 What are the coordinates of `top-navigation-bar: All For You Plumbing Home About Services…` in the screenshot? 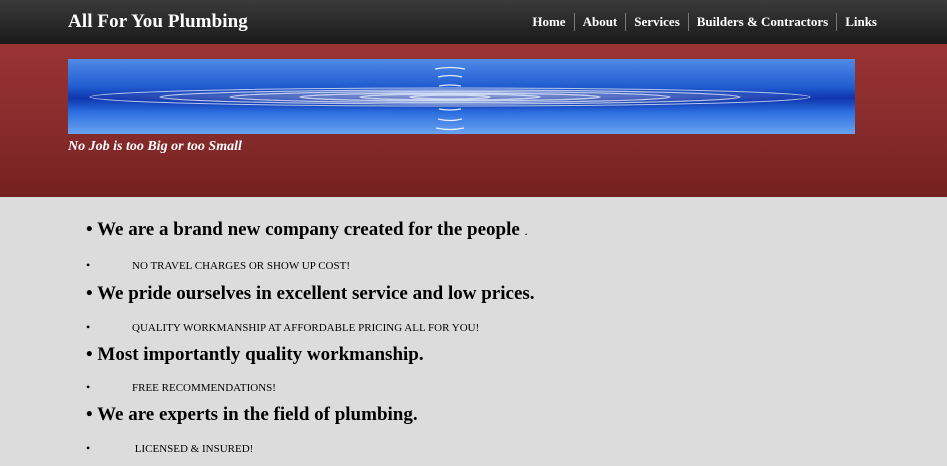 It's located at (473, 22).